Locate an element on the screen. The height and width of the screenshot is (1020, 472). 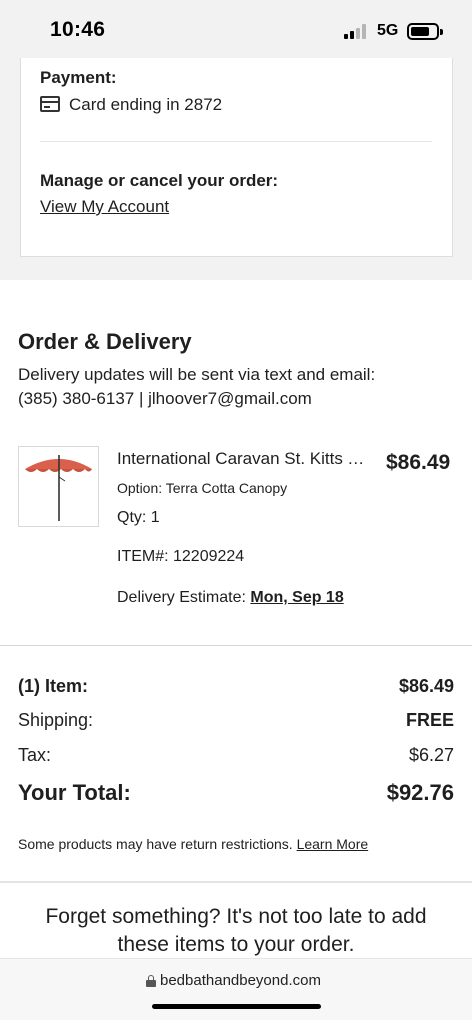
product-option: Option: Terra Cotta Canopy is located at coordinates (202, 488).